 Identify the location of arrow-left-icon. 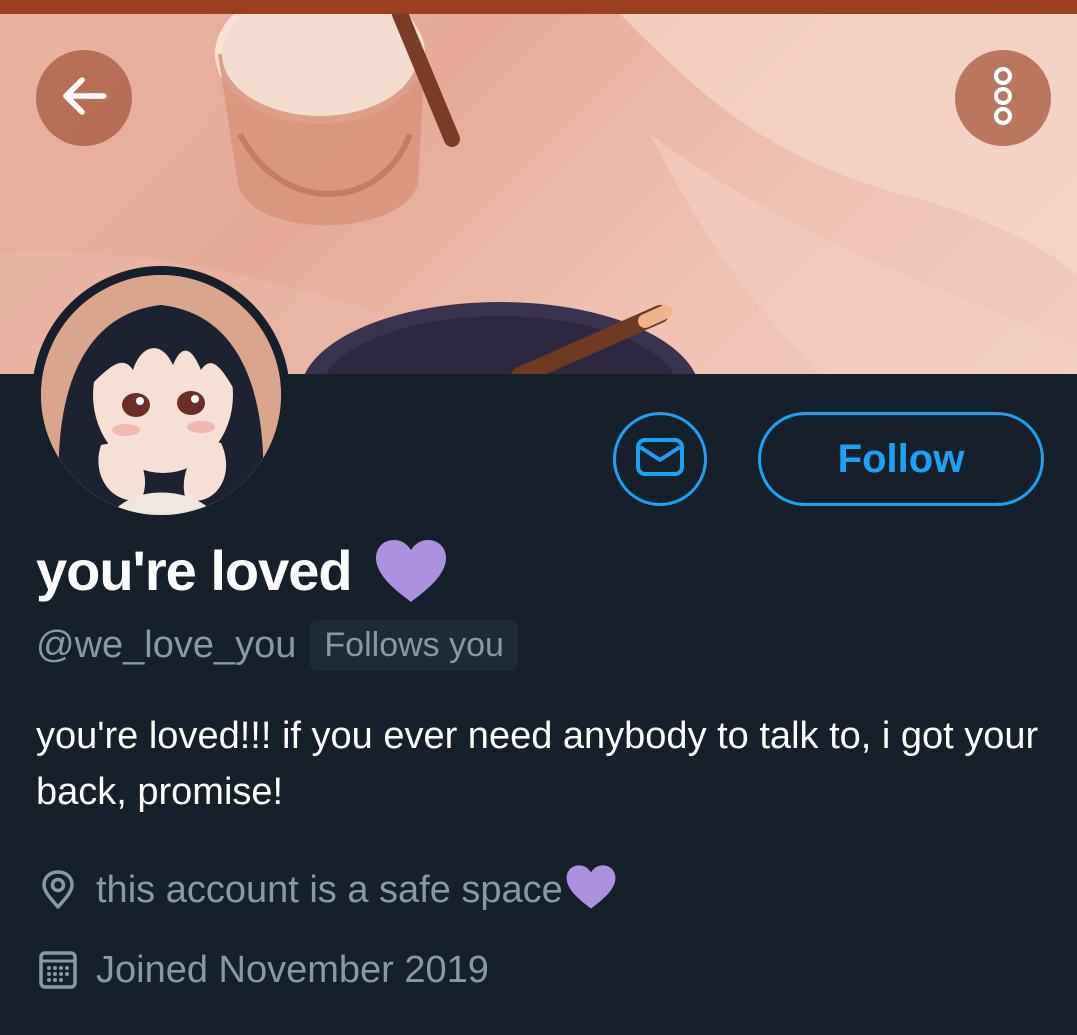
(84, 98).